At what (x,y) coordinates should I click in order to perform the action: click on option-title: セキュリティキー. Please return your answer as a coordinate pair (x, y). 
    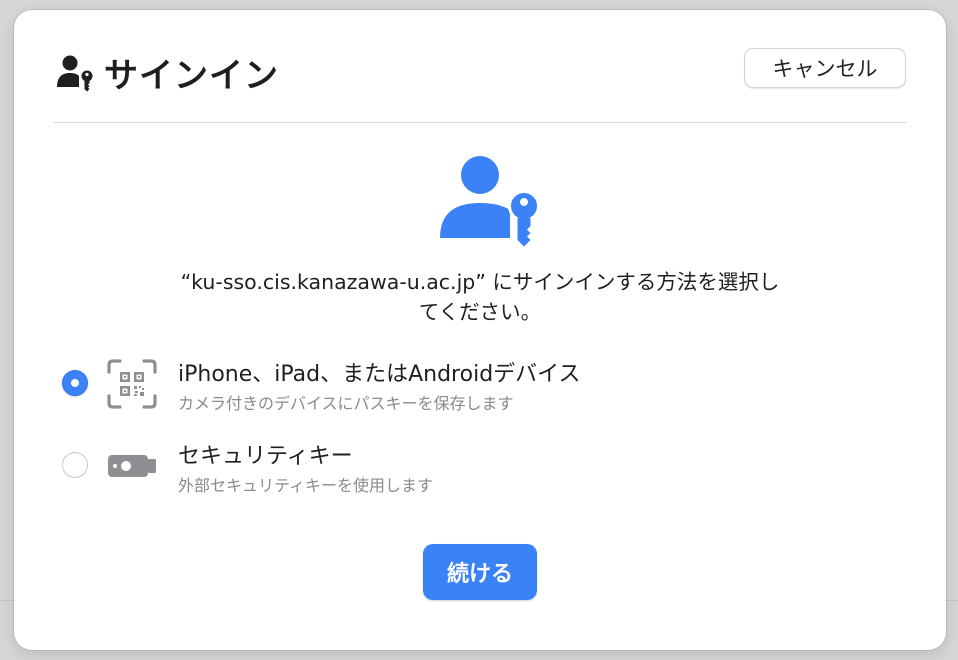
    Looking at the image, I should click on (265, 456).